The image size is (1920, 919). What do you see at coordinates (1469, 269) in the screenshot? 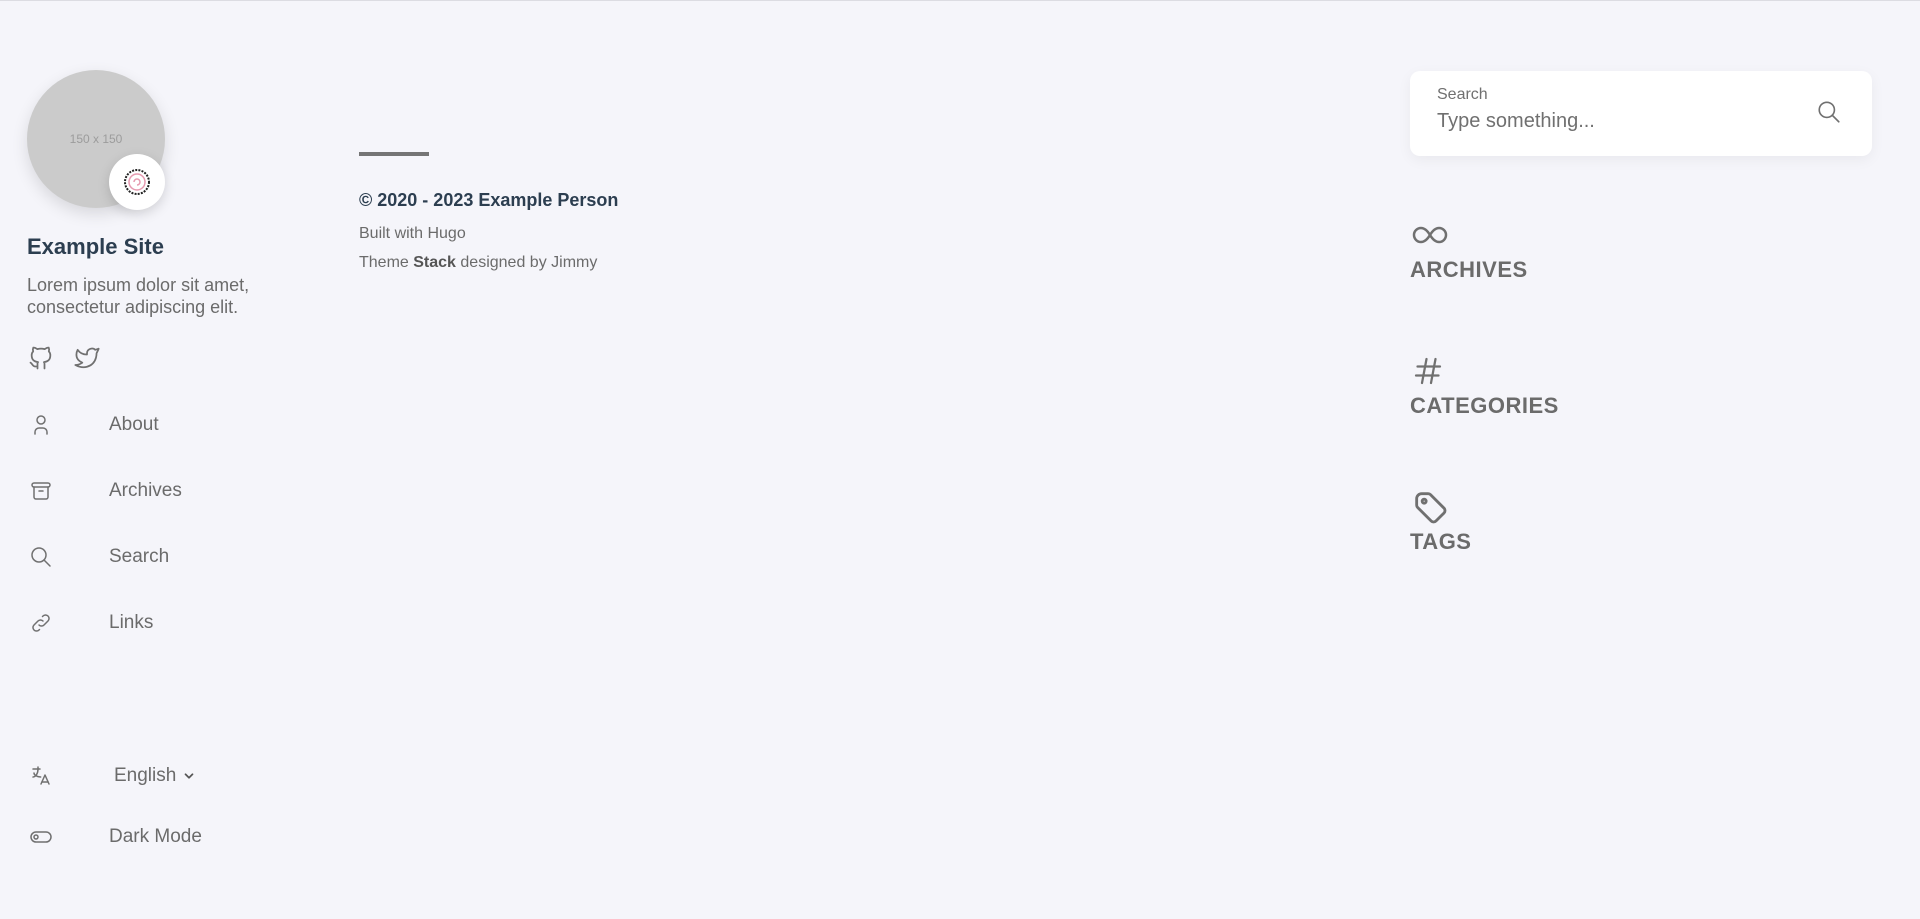
I see `widget-title-archives: ARCHIVES` at bounding box center [1469, 269].